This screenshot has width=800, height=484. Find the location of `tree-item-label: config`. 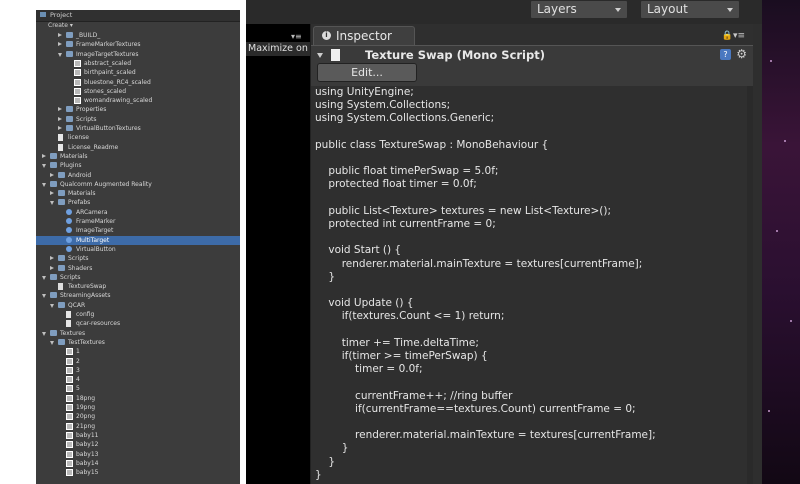

tree-item-label: config is located at coordinates (85, 314).